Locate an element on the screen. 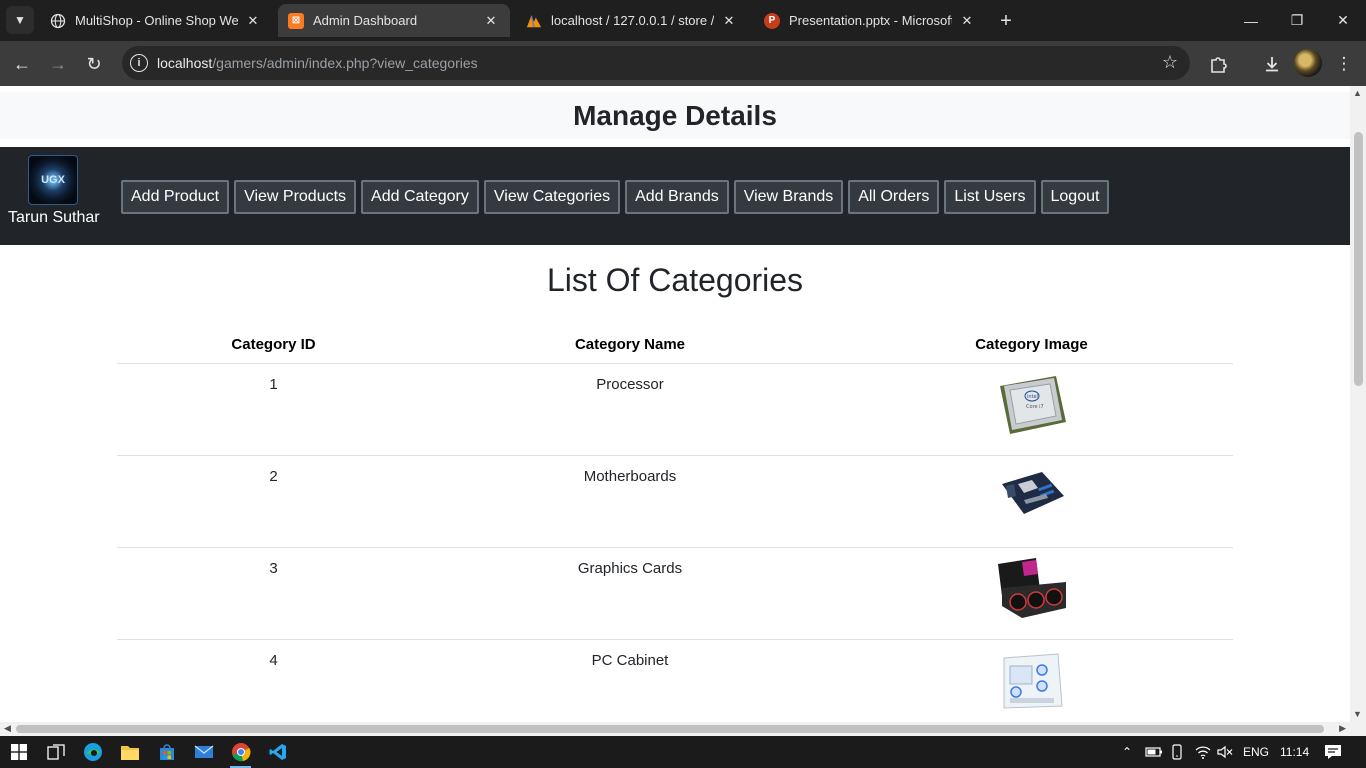  admin-brand: UGX Tarun Suthar is located at coordinates (54, 191).